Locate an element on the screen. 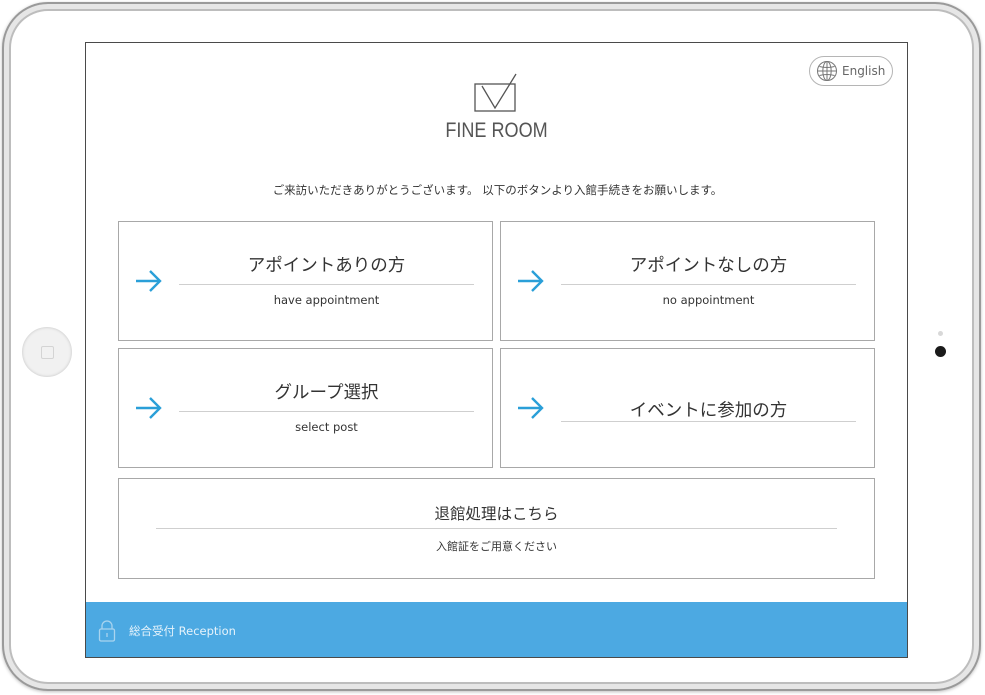 This screenshot has width=985, height=695. option-title: イベントに参加の方 is located at coordinates (708, 411).